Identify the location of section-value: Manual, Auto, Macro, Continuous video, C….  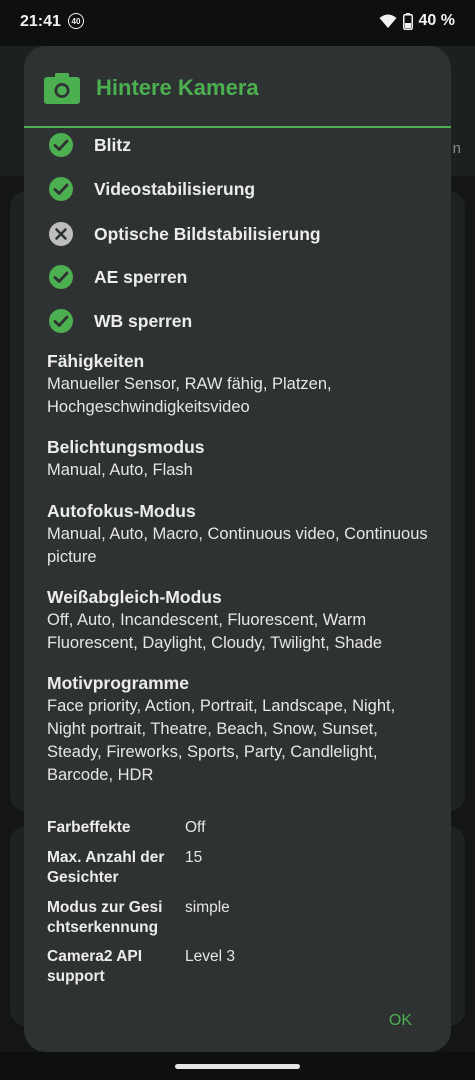
(237, 545).